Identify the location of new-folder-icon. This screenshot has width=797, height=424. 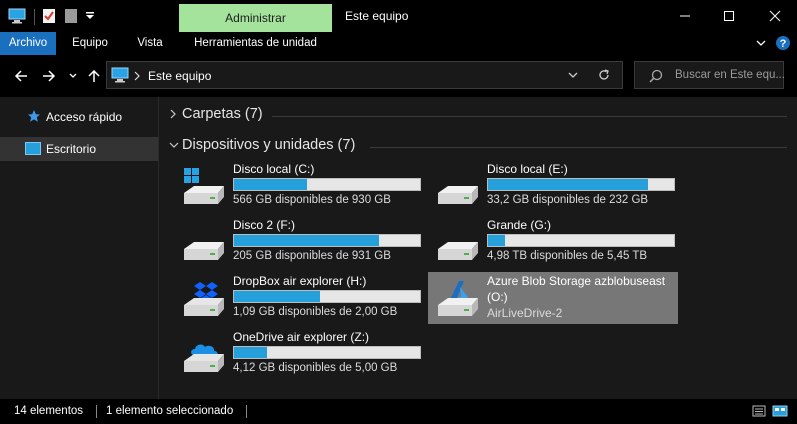
(71, 16).